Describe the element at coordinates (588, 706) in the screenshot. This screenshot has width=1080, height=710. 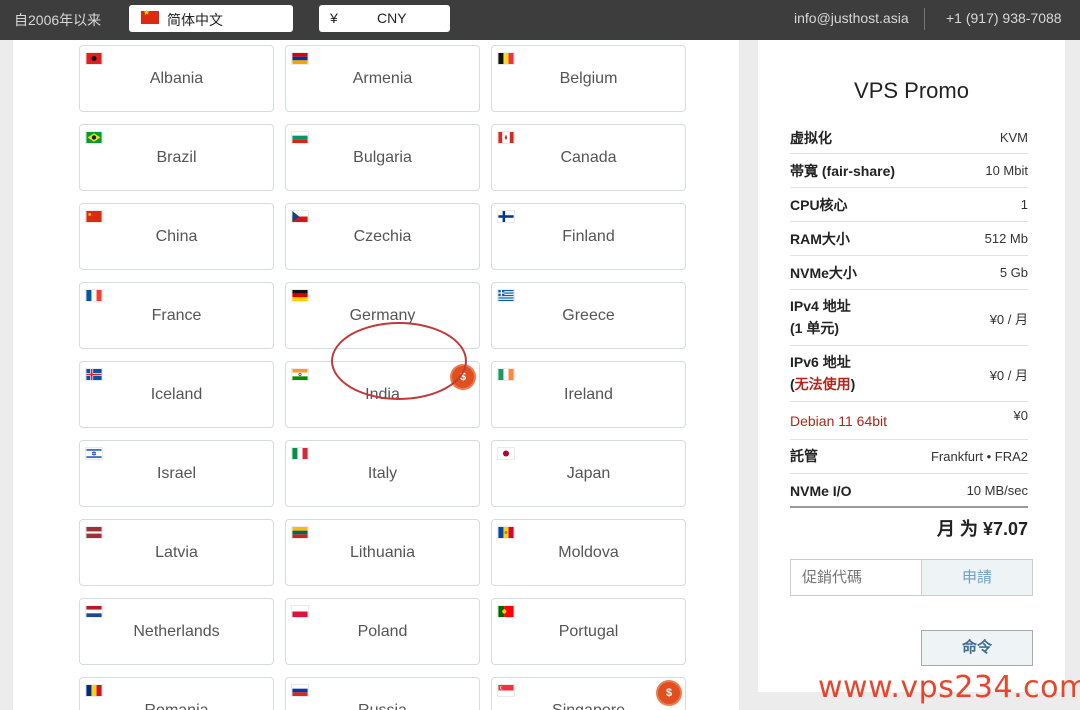
I see `country-name: Singapore` at that location.